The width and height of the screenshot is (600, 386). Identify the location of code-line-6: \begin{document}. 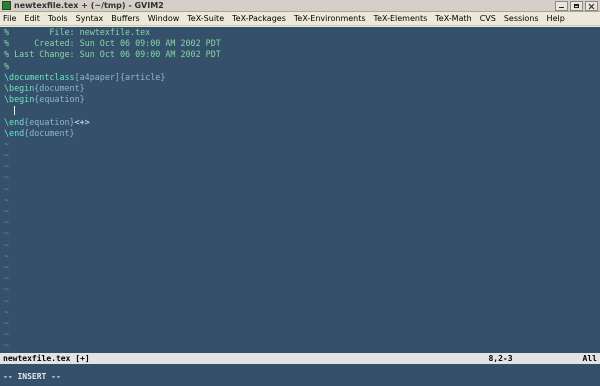
(300, 88).